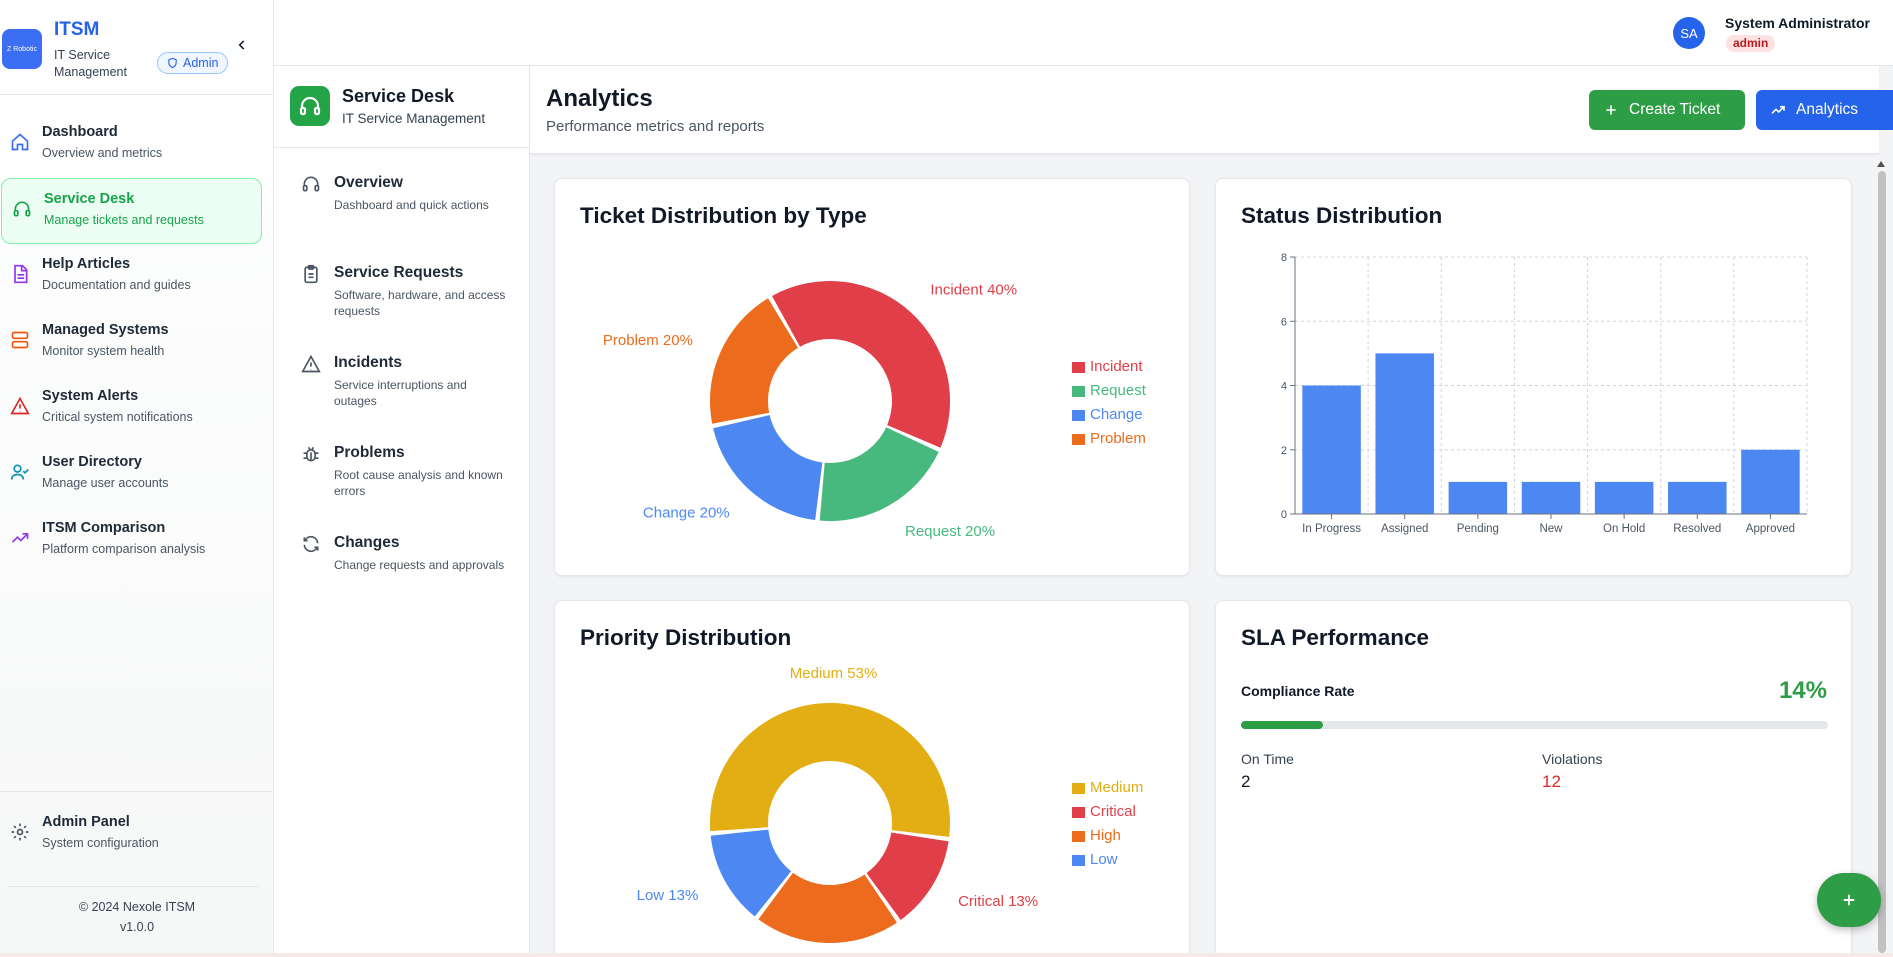  Describe the element at coordinates (131, 145) in the screenshot. I see `sidebar-item-dashboard: Dashboard Overview and metrics` at that location.